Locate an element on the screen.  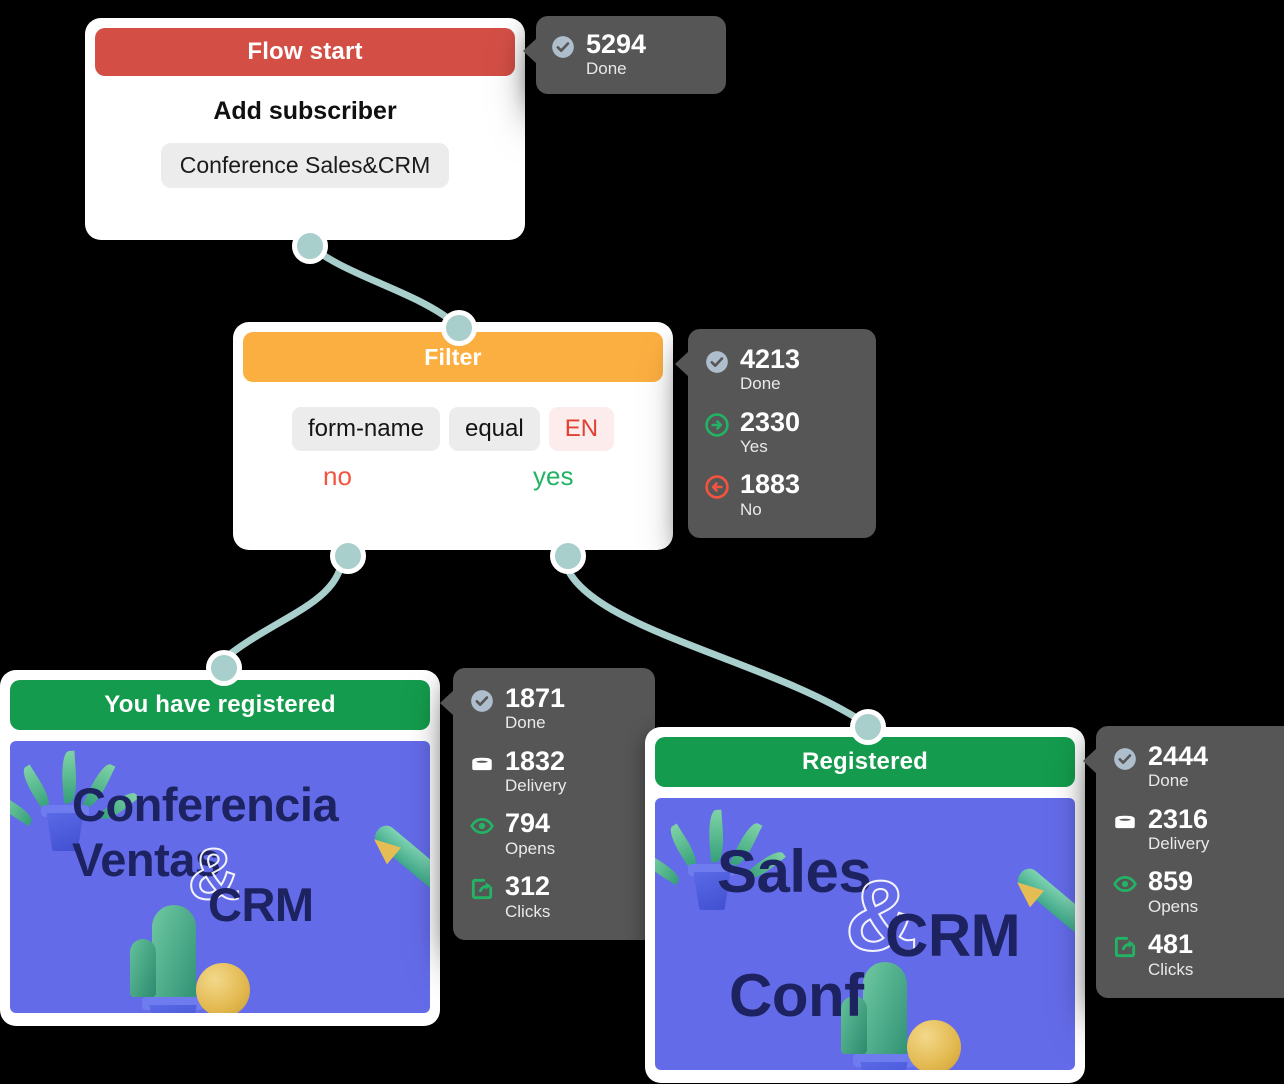
stat-item: 4213 Done is located at coordinates (782, 370).